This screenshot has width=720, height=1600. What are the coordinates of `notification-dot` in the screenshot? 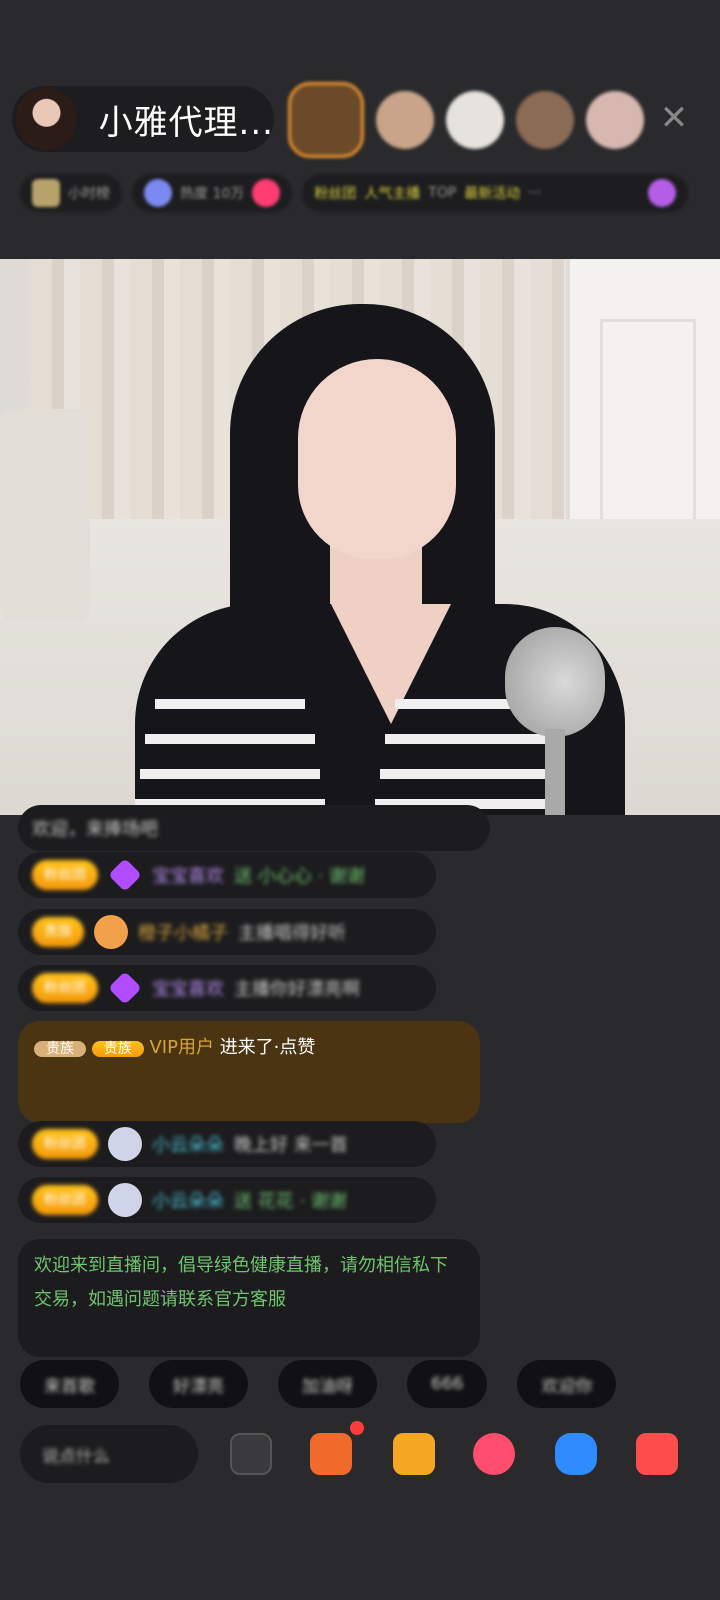 It's located at (357, 1428).